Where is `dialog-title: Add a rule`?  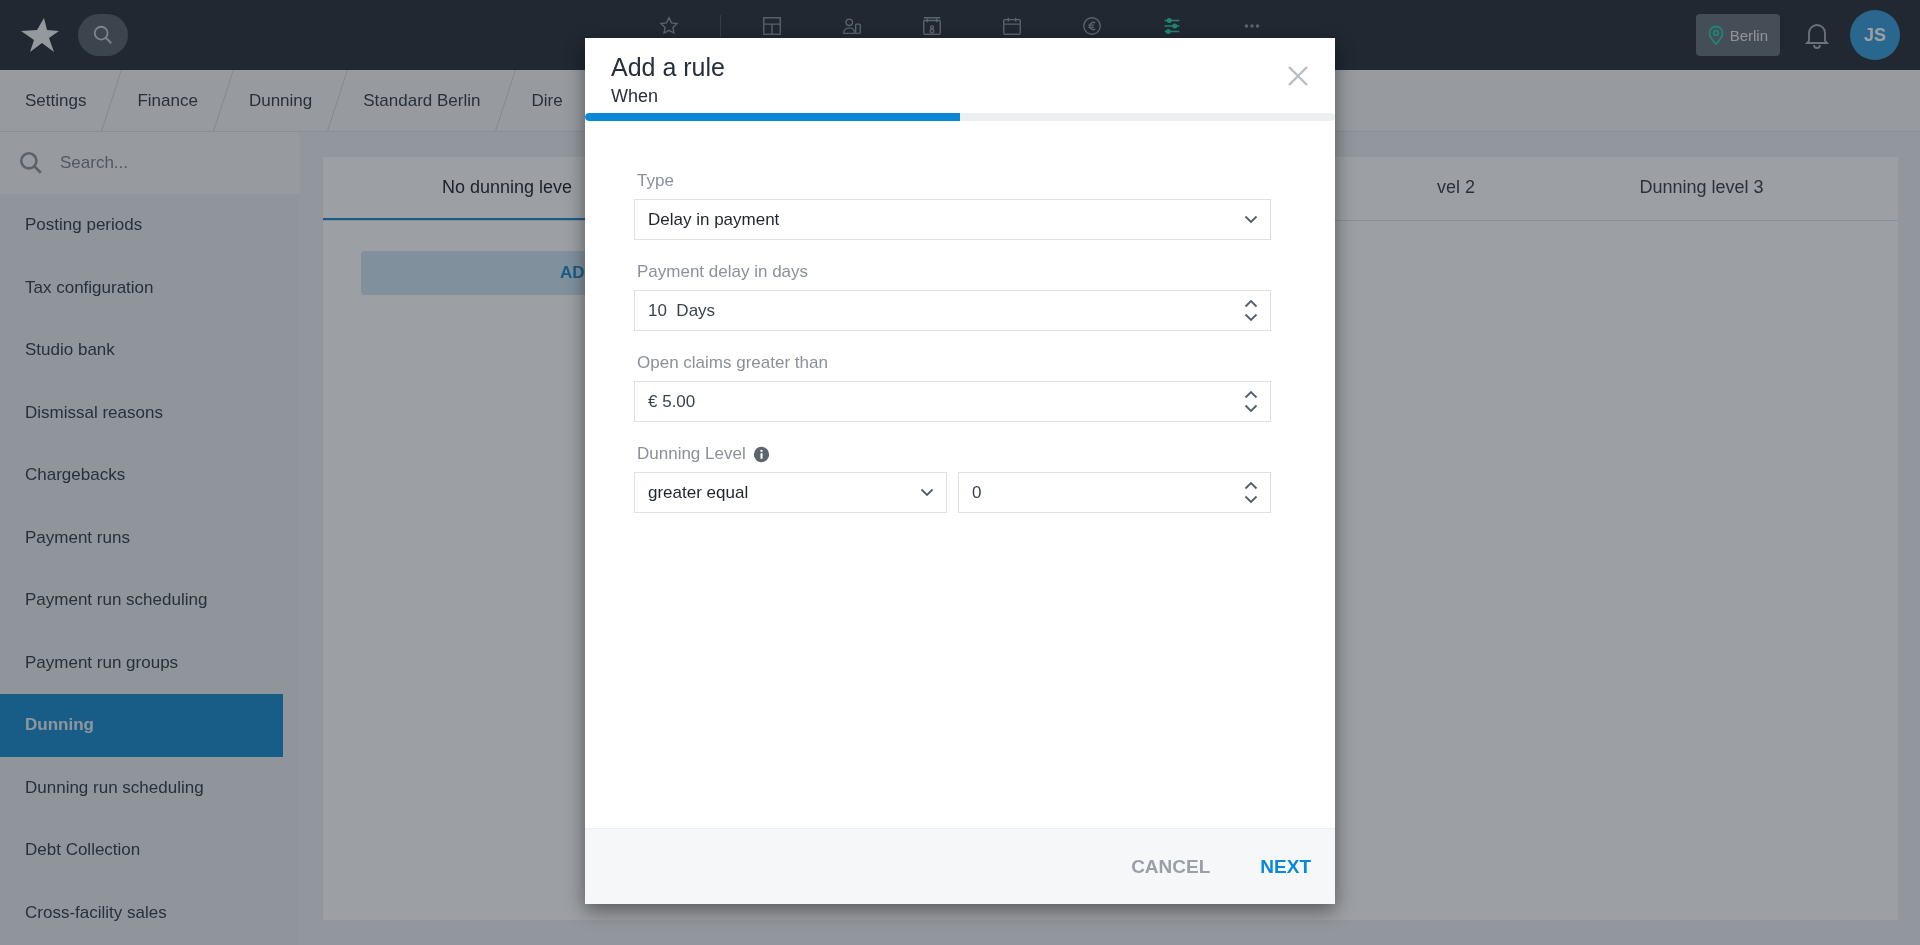
dialog-title: Add a rule is located at coordinates (668, 67).